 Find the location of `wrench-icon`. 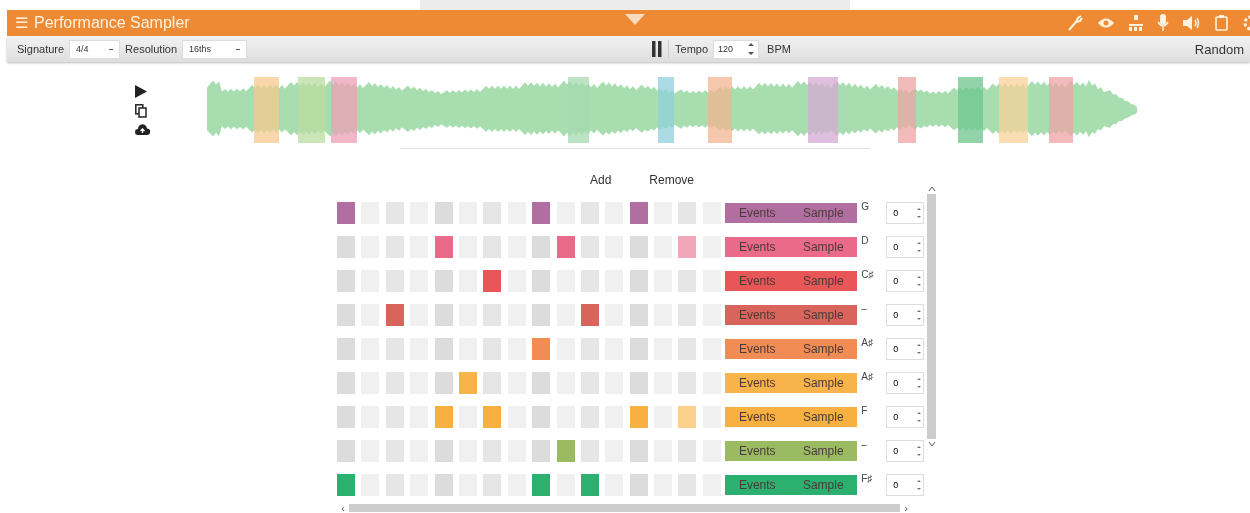

wrench-icon is located at coordinates (1075, 23).